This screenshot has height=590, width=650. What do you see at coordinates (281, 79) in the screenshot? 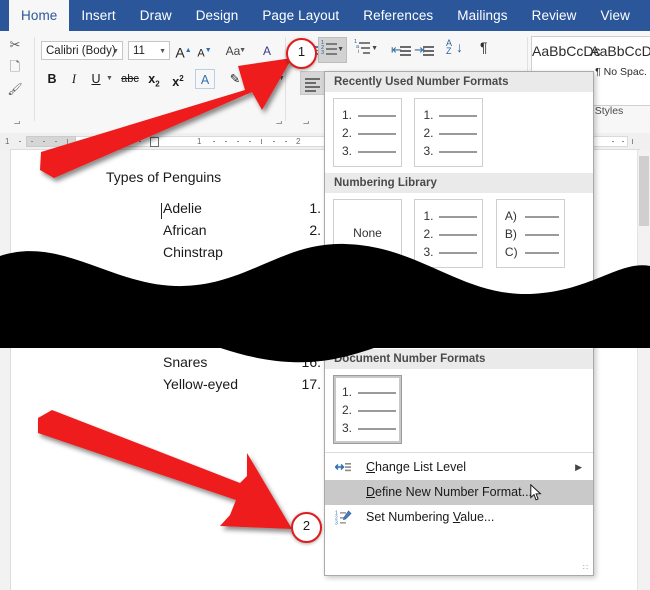
I see `font-color-chevron-icon: ▼` at bounding box center [281, 79].